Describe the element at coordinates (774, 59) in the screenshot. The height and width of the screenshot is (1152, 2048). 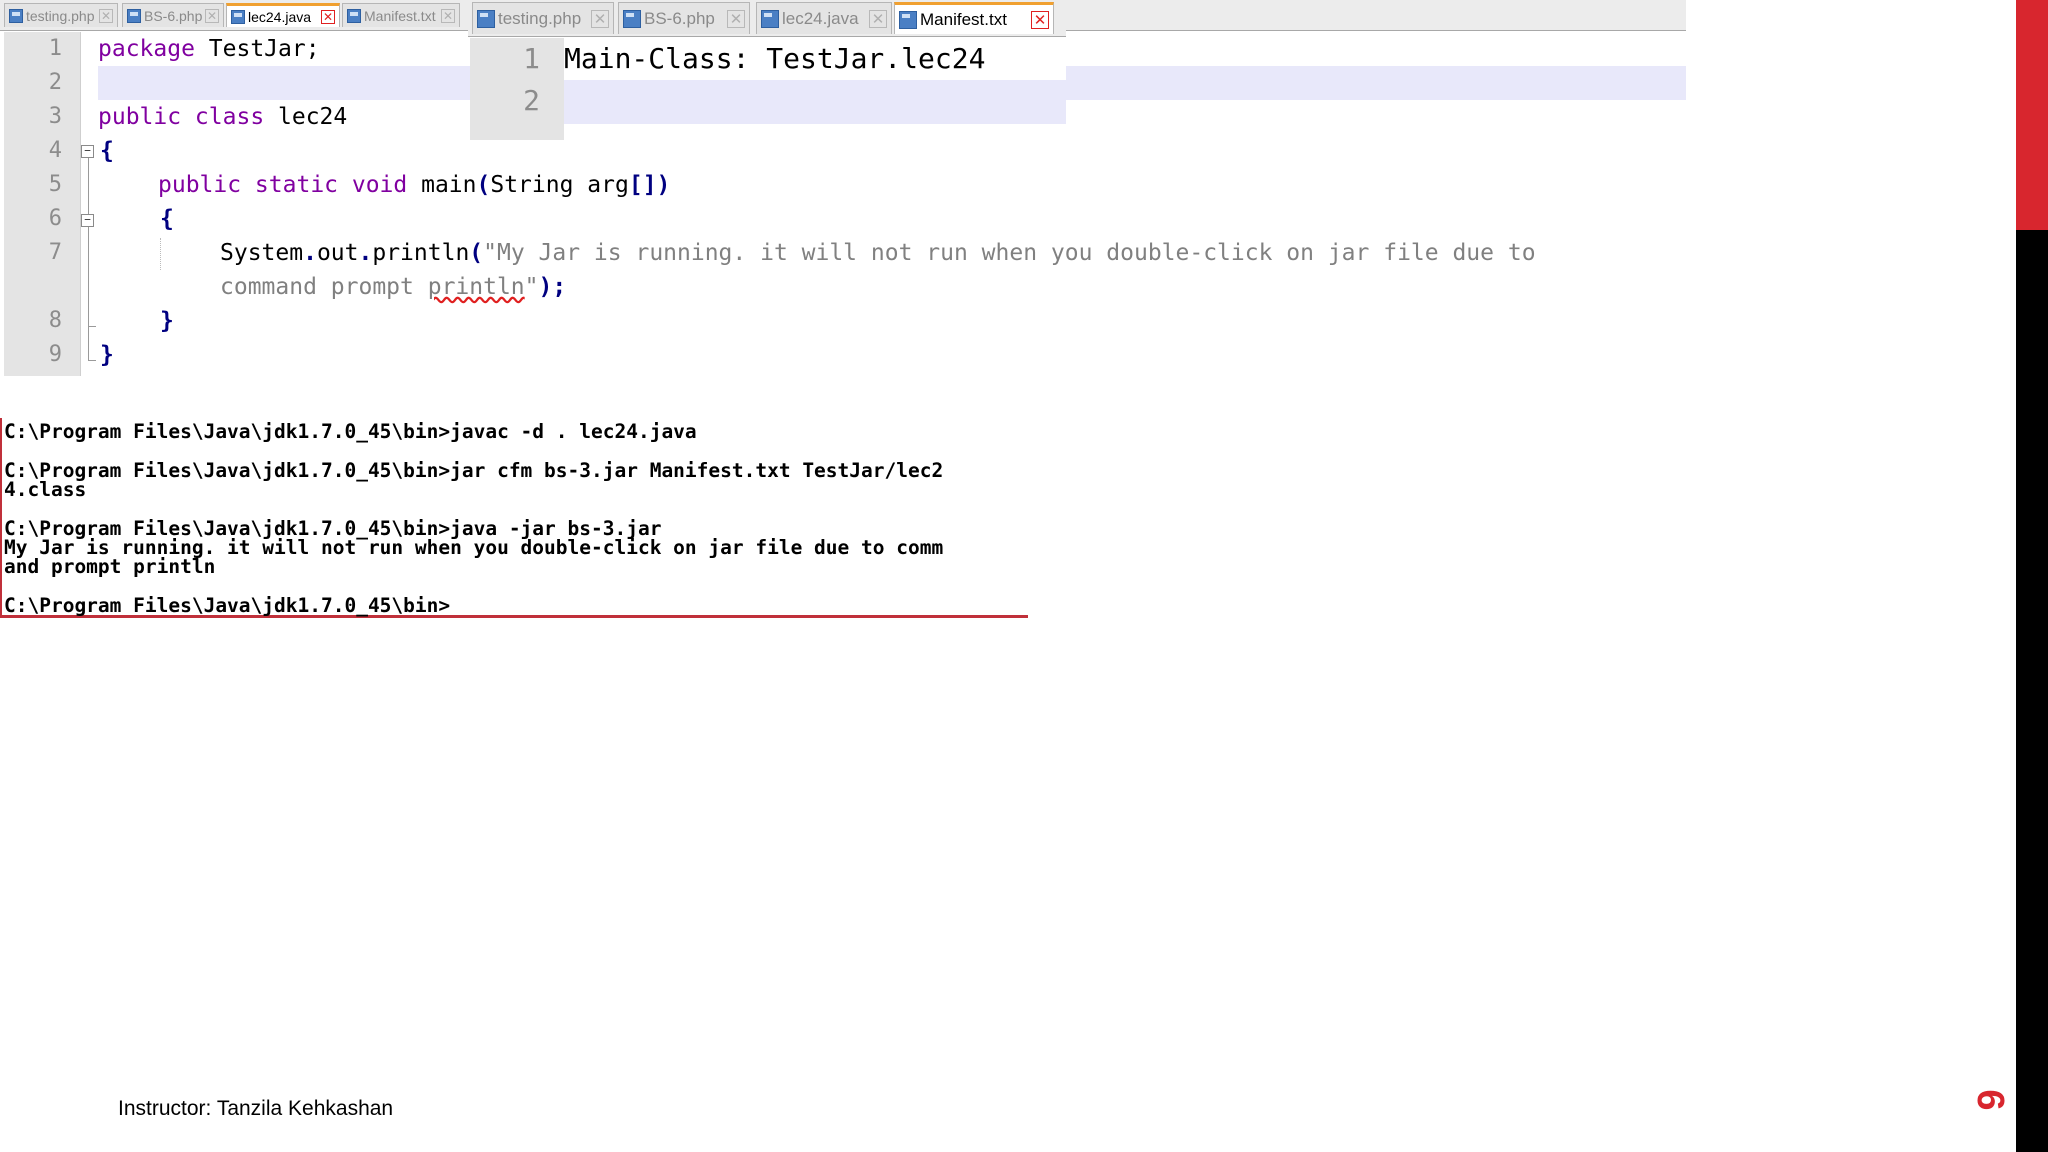
I see `manifest-line-1: Main-Class: TestJar.lec24` at that location.